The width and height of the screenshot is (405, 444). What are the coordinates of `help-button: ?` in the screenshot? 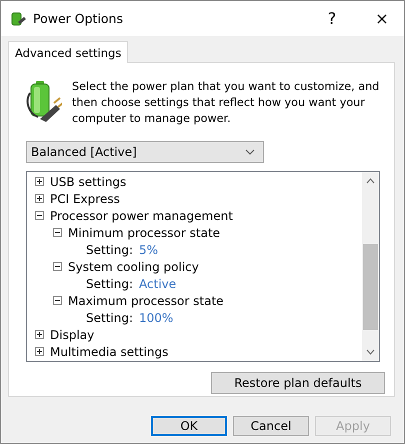 It's located at (332, 19).